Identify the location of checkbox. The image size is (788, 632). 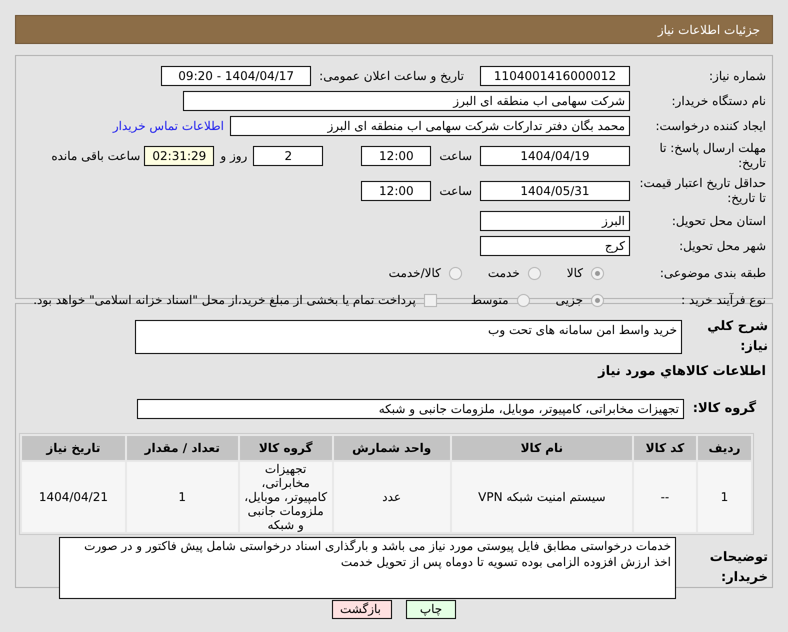
(430, 300).